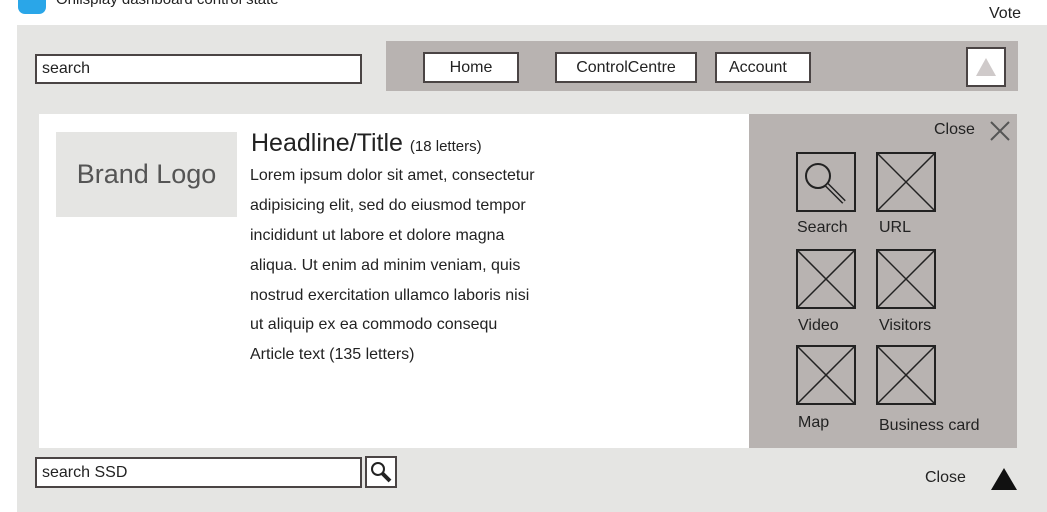 This screenshot has width=1047, height=512. Describe the element at coordinates (1005, 14) in the screenshot. I see `vote-link: Vote` at that location.